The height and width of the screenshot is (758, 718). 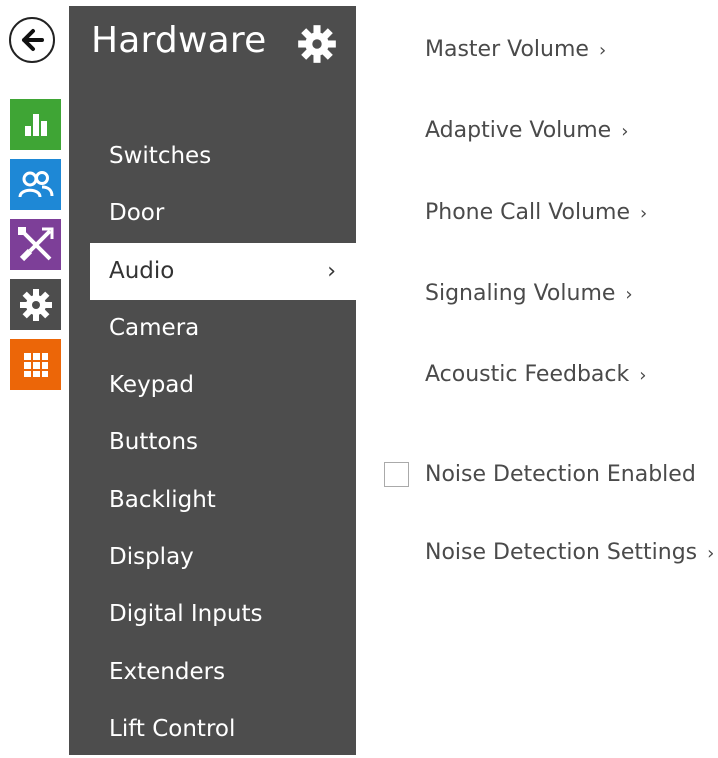 What do you see at coordinates (212, 328) in the screenshot?
I see `sidebar-item-camera: Camera` at bounding box center [212, 328].